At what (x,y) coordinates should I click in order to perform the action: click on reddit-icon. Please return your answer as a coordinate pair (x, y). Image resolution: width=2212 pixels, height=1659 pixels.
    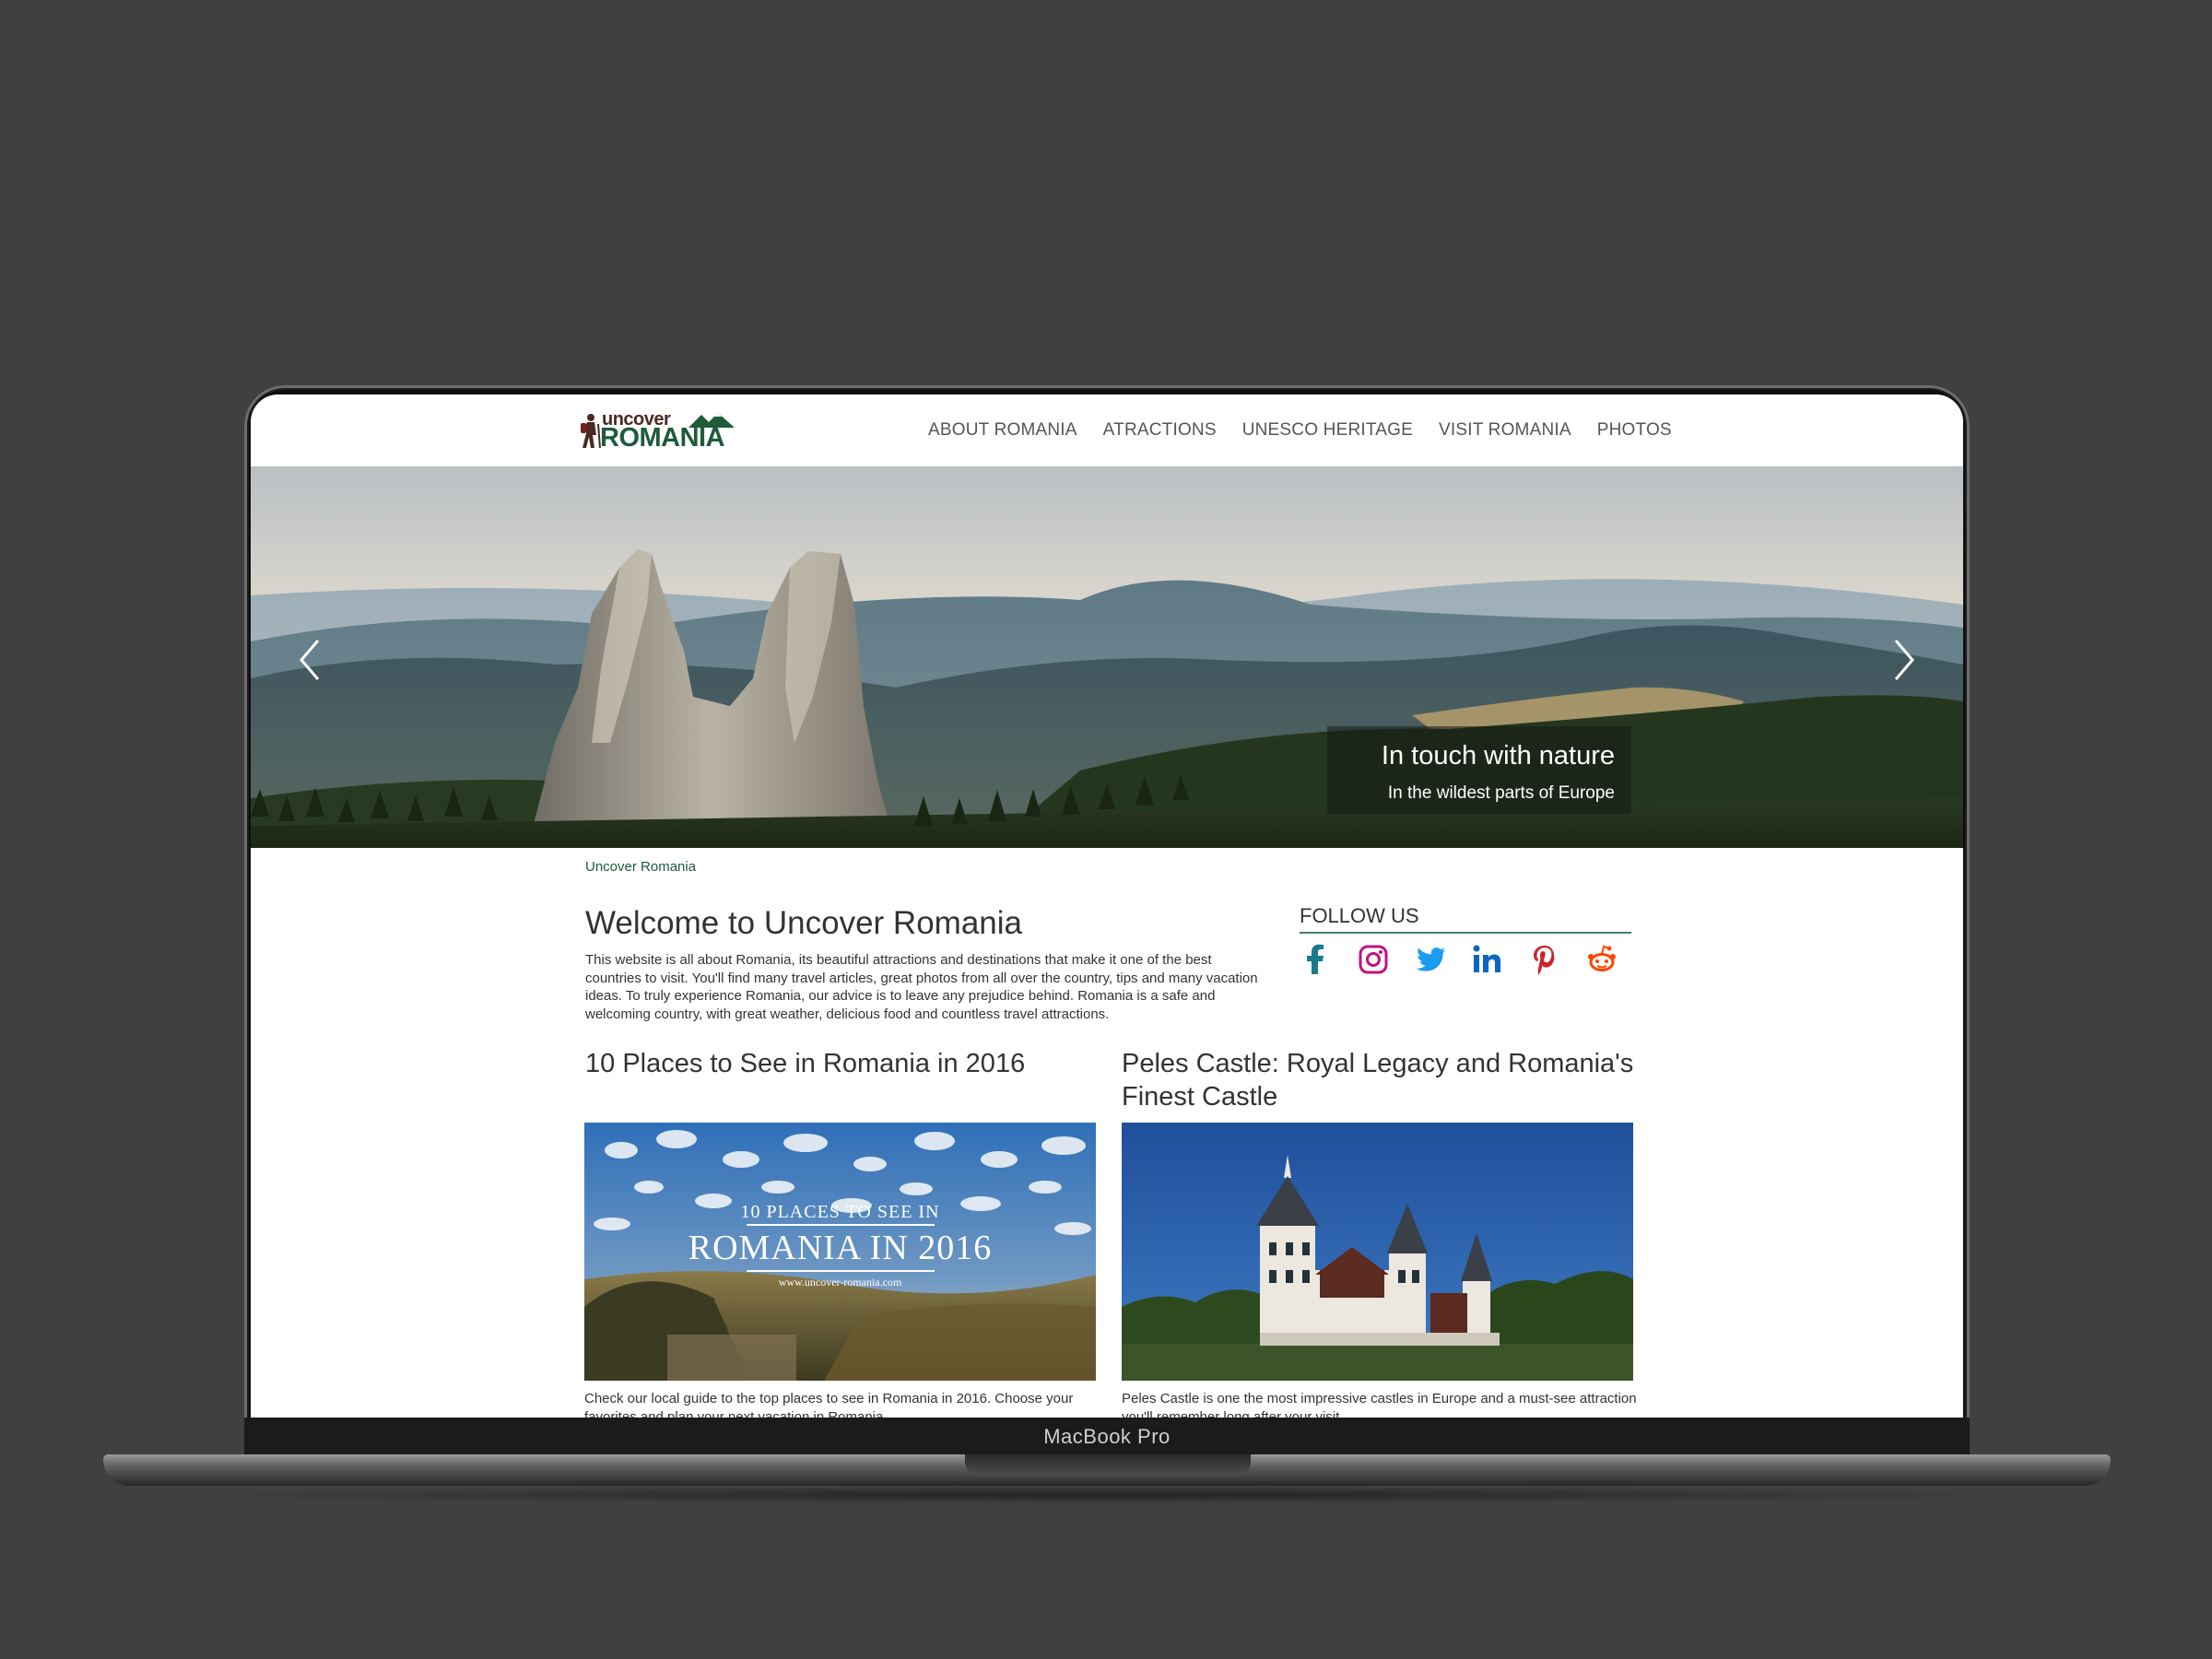
    Looking at the image, I should click on (1601, 959).